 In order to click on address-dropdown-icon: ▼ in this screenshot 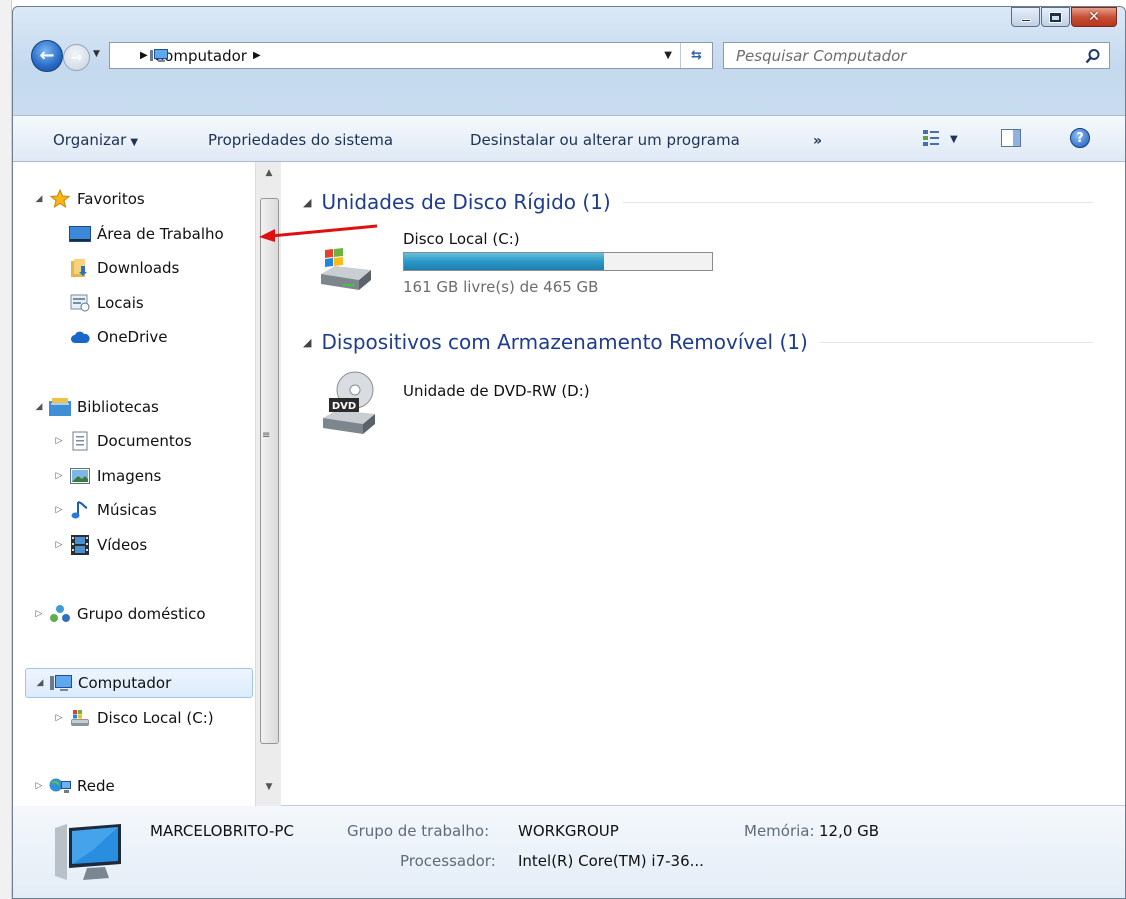, I will do `click(668, 55)`.